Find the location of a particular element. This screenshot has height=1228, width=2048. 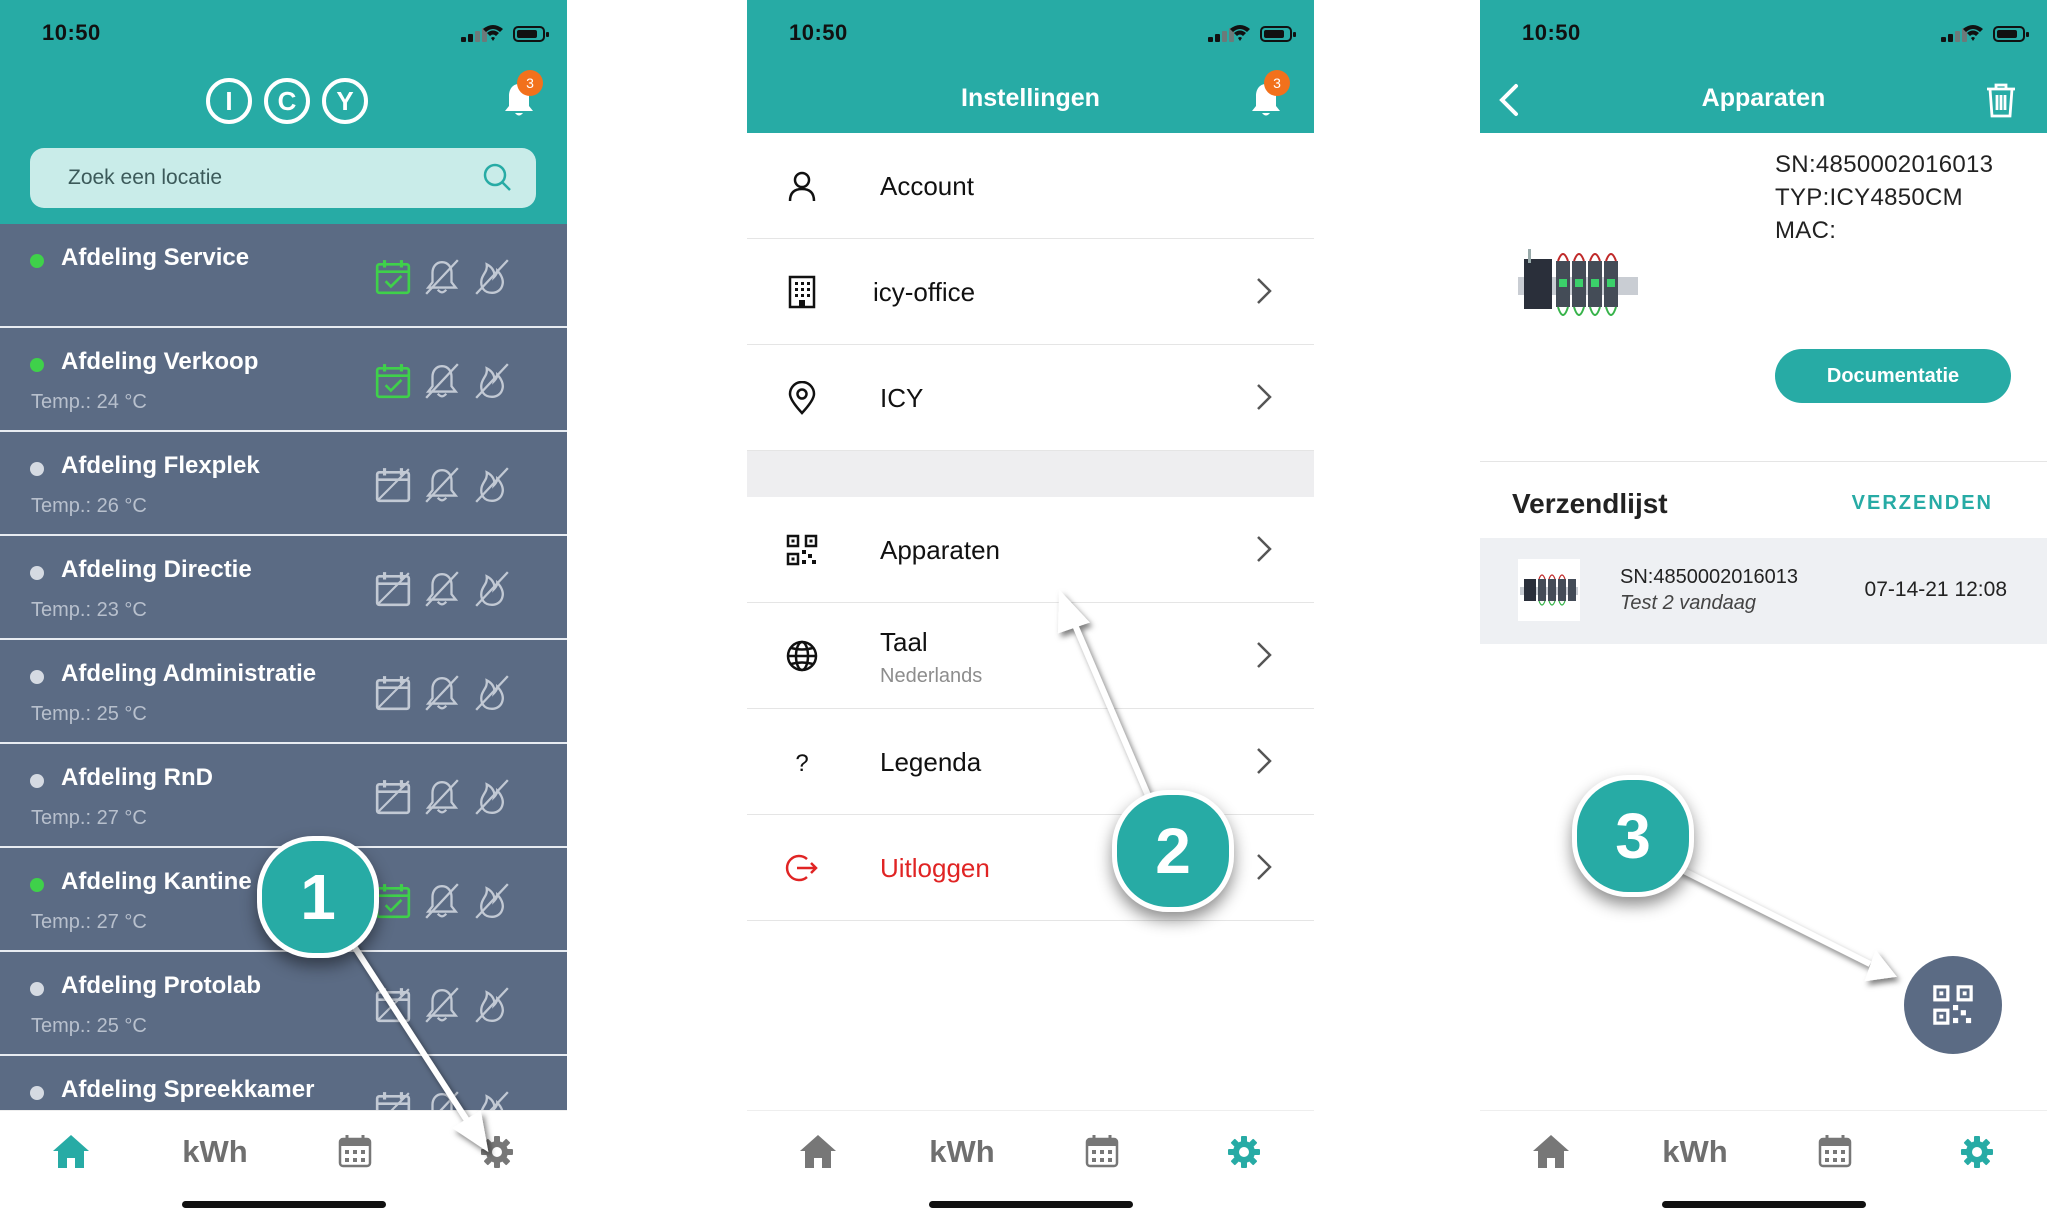

location-row: Afdeling Administratie Temp.: 25 °C is located at coordinates (283, 692).